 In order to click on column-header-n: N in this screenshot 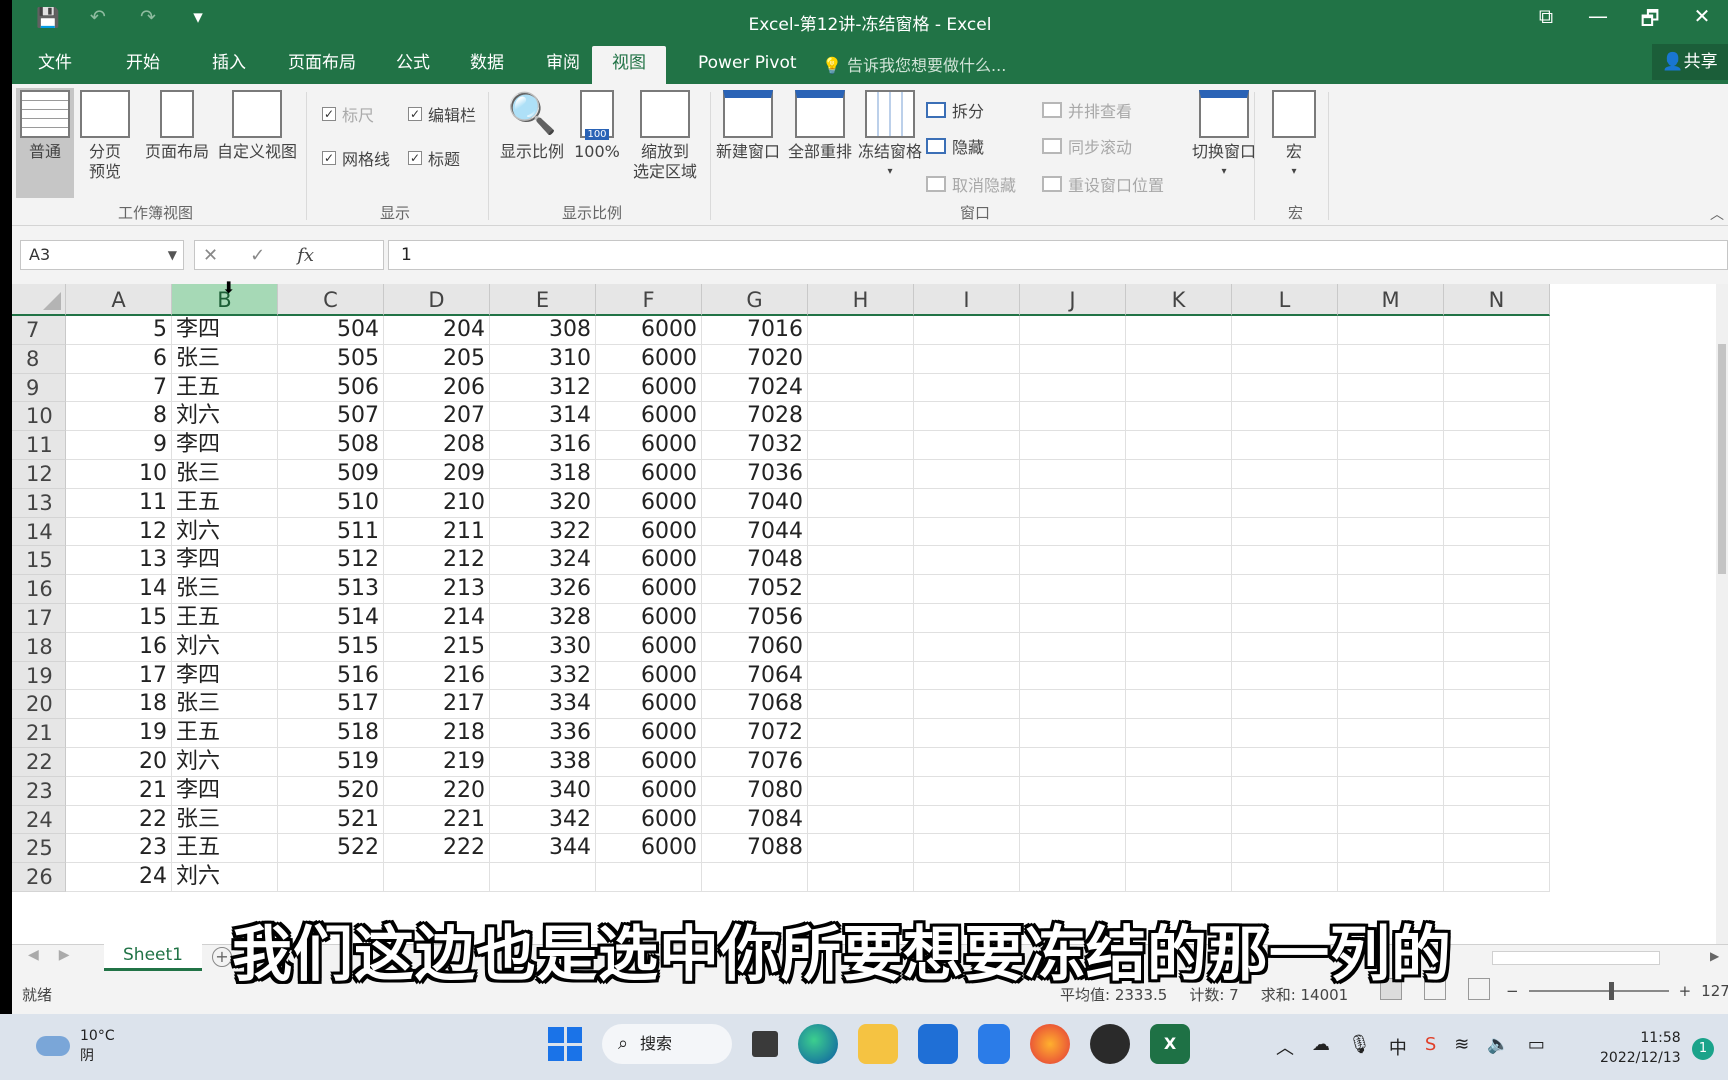, I will do `click(1497, 300)`.